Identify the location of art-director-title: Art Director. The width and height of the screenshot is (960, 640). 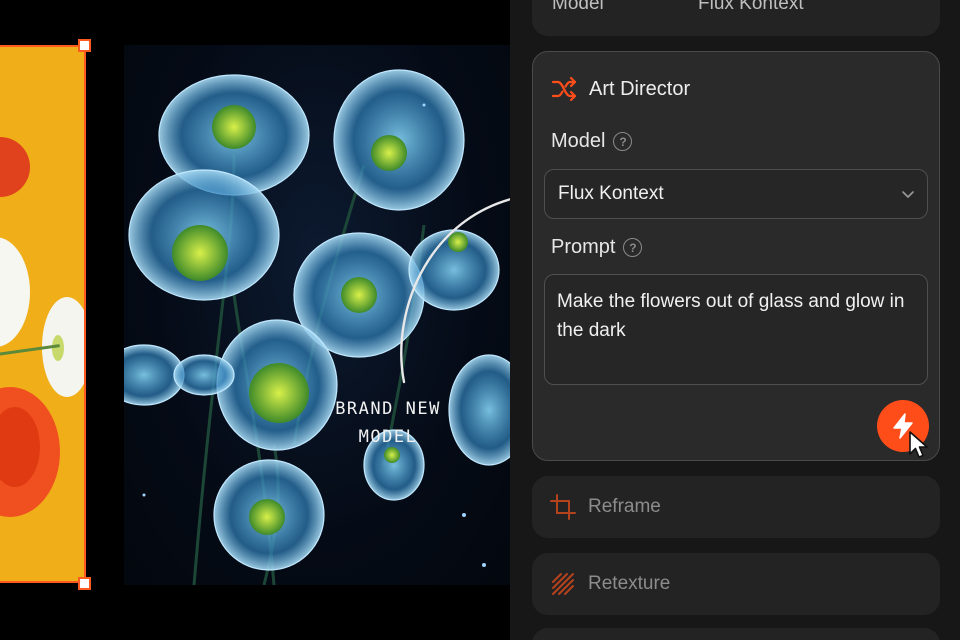
(640, 89).